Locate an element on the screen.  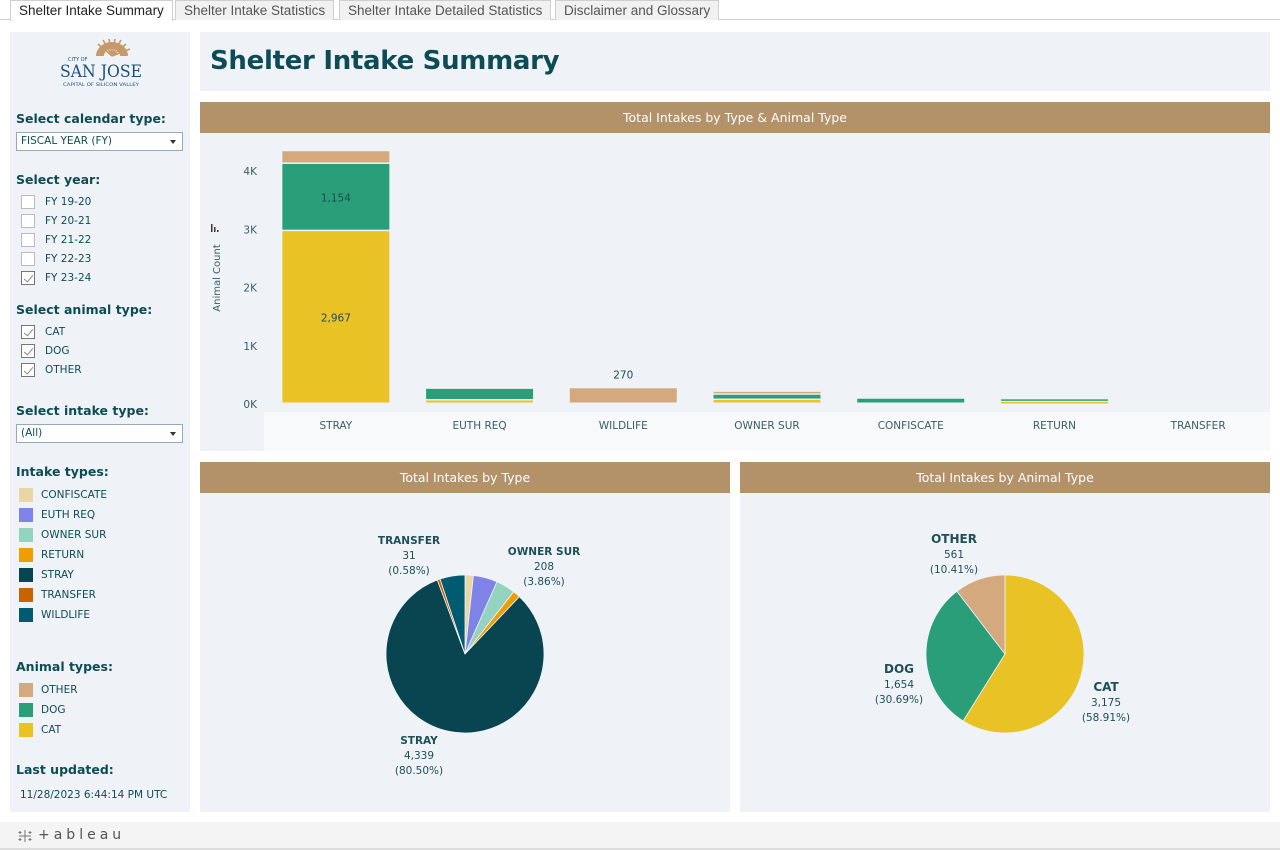
legend-label: EUTH REQ is located at coordinates (68, 515).